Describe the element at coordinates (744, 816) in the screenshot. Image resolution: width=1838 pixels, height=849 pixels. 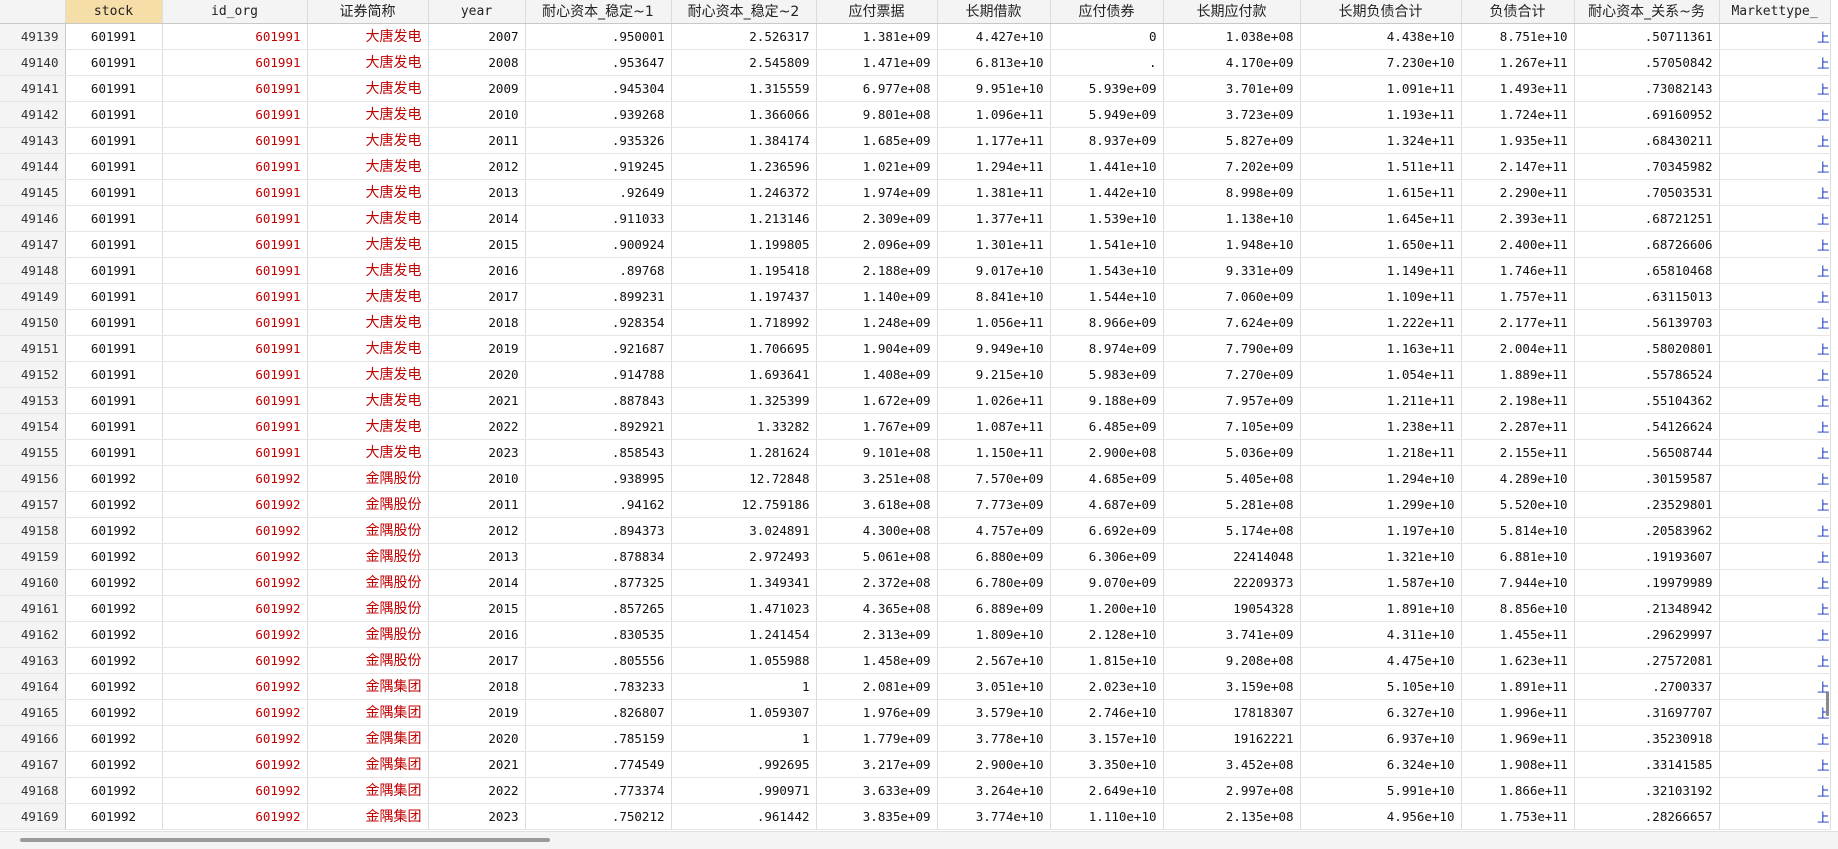
I see `cell-patient-capital-stable-2: .961442` at that location.